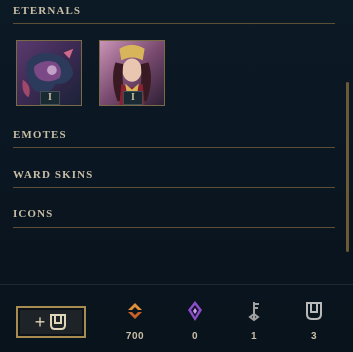 This screenshot has width=353, height=352. I want to click on footer-divider, so click(176, 284).